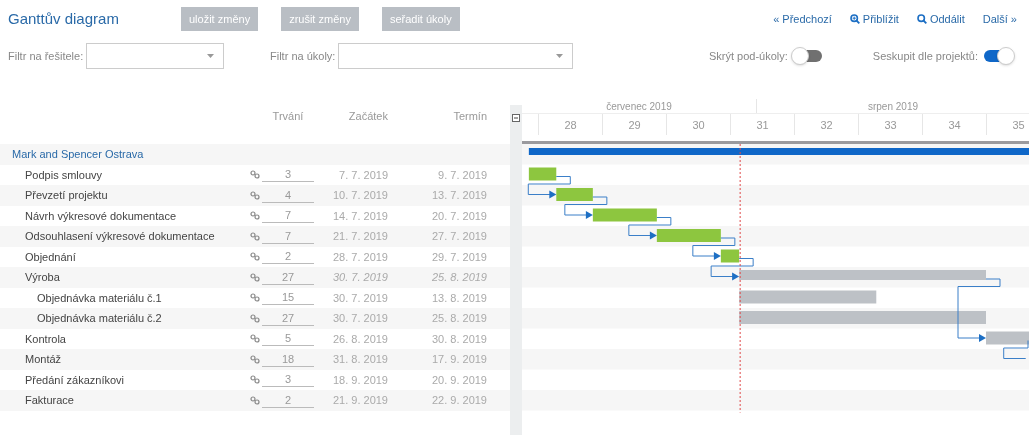  What do you see at coordinates (634, 124) in the screenshot?
I see `week-label: 29` at bounding box center [634, 124].